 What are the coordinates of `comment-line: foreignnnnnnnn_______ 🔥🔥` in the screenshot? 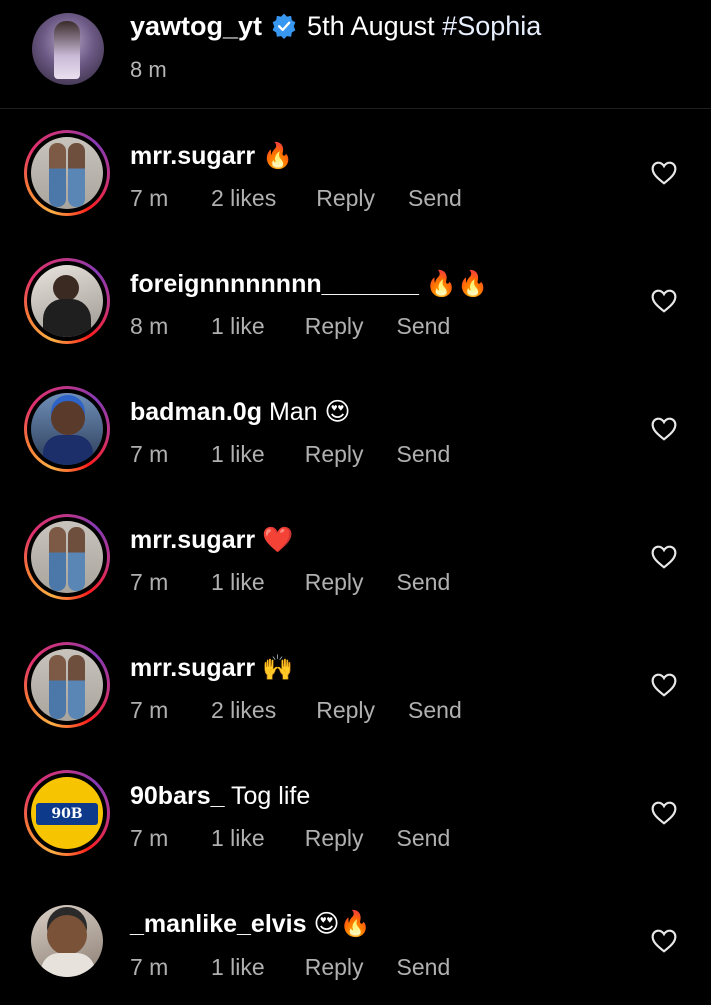 It's located at (309, 284).